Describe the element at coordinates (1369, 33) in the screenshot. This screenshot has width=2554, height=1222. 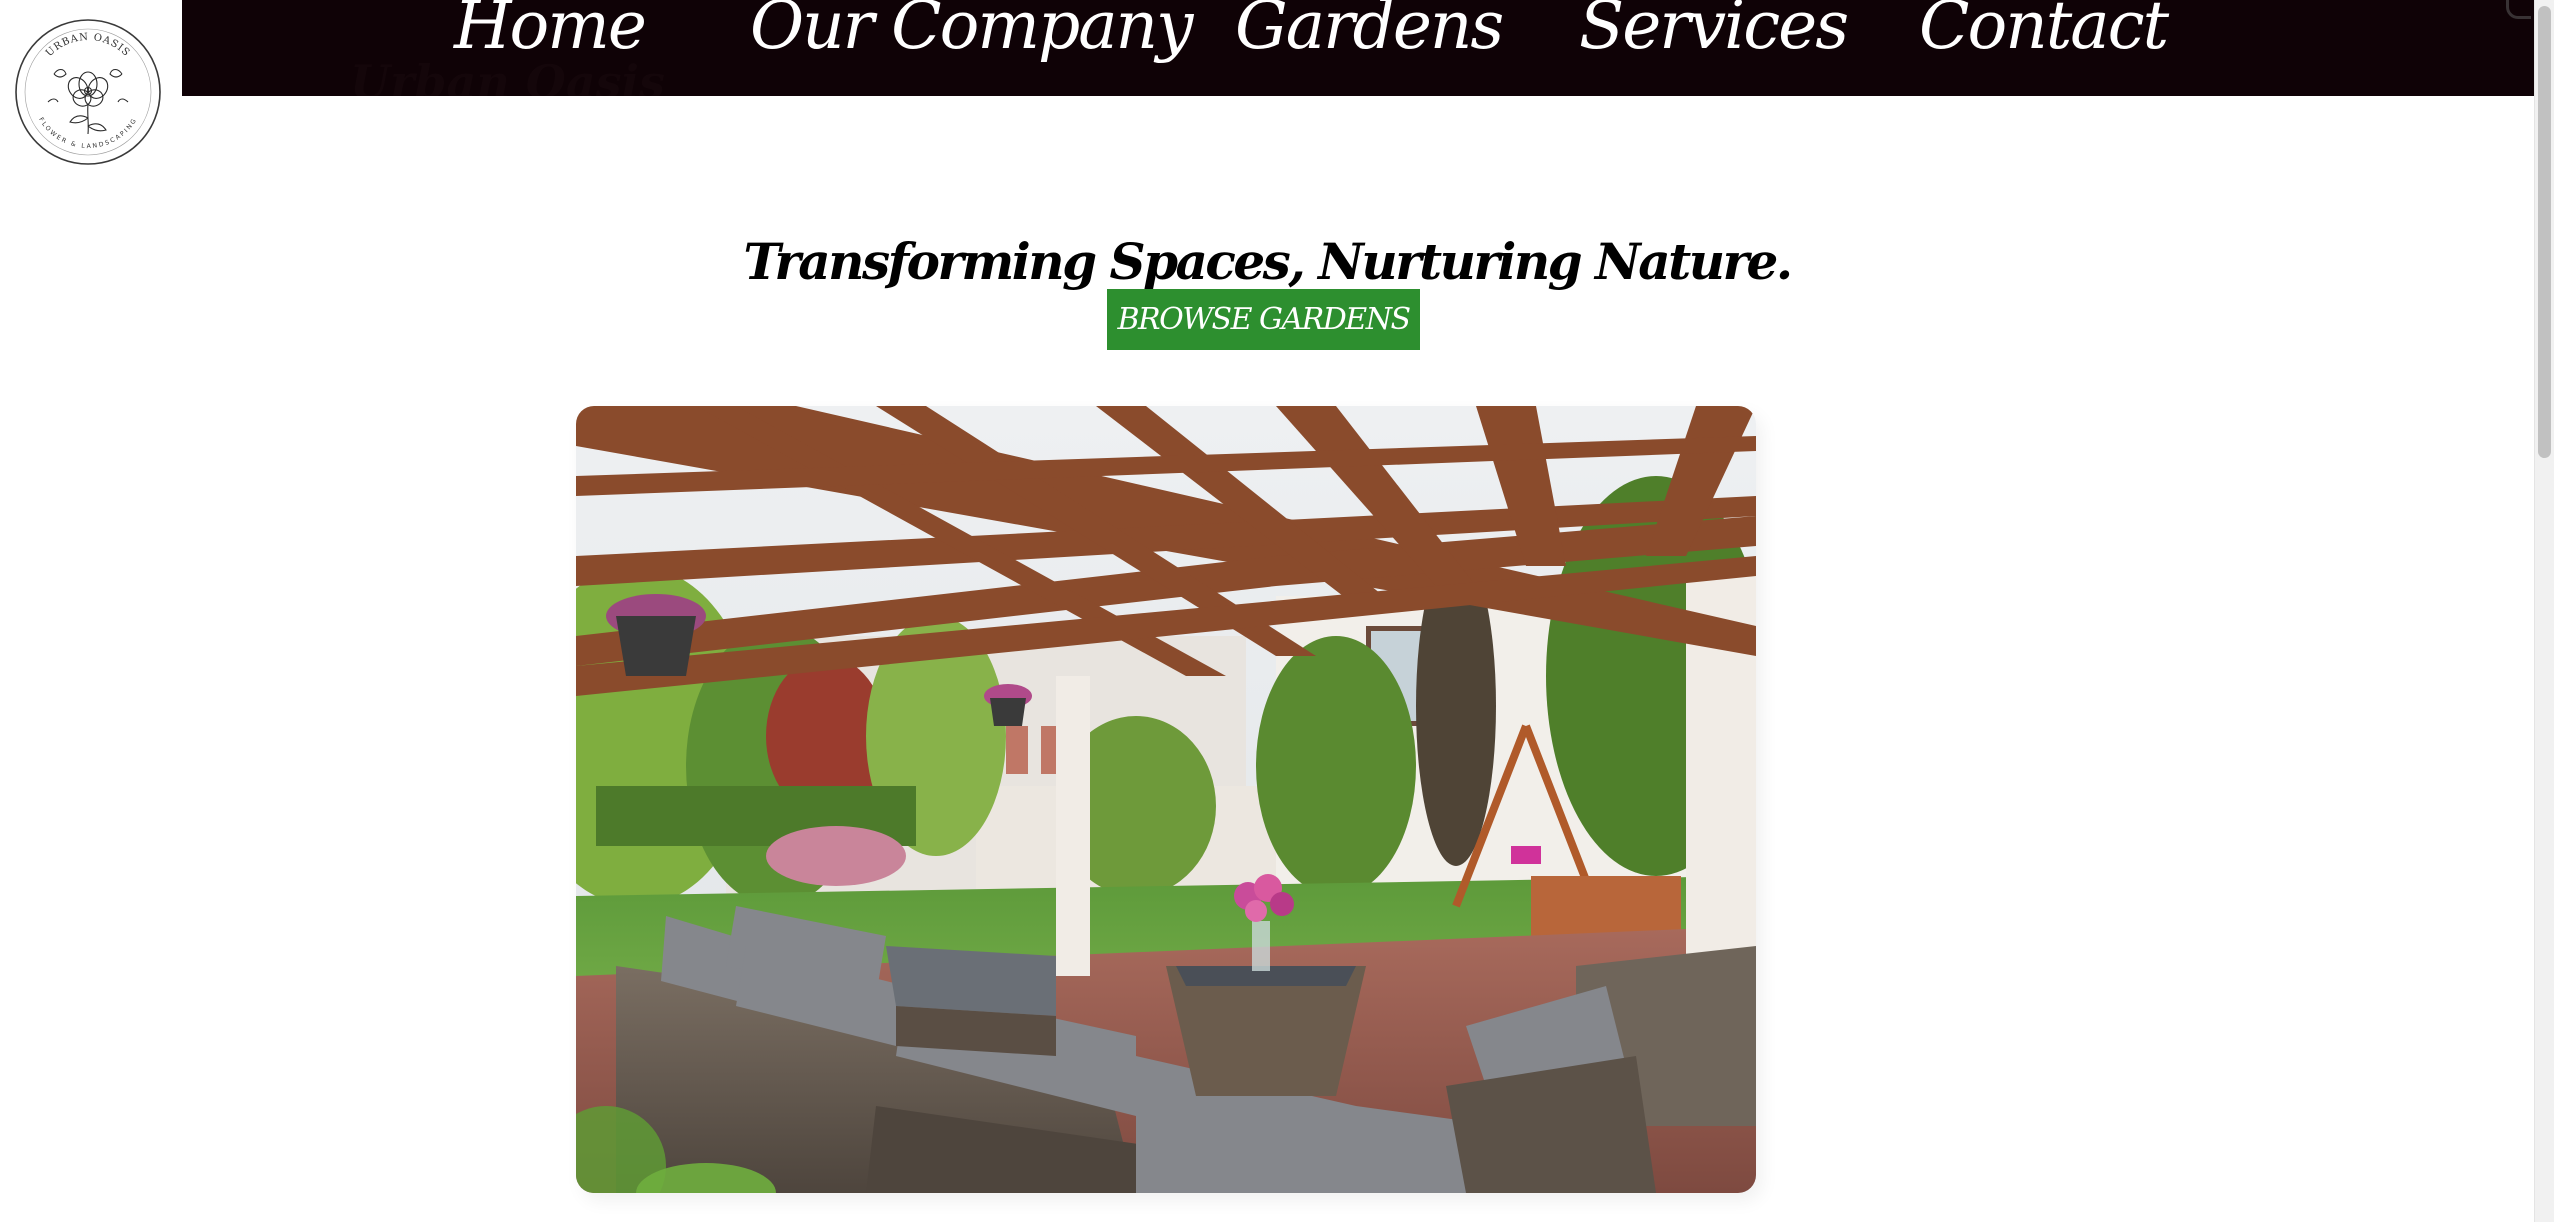
I see `nav-link-gardens: Gardens` at that location.